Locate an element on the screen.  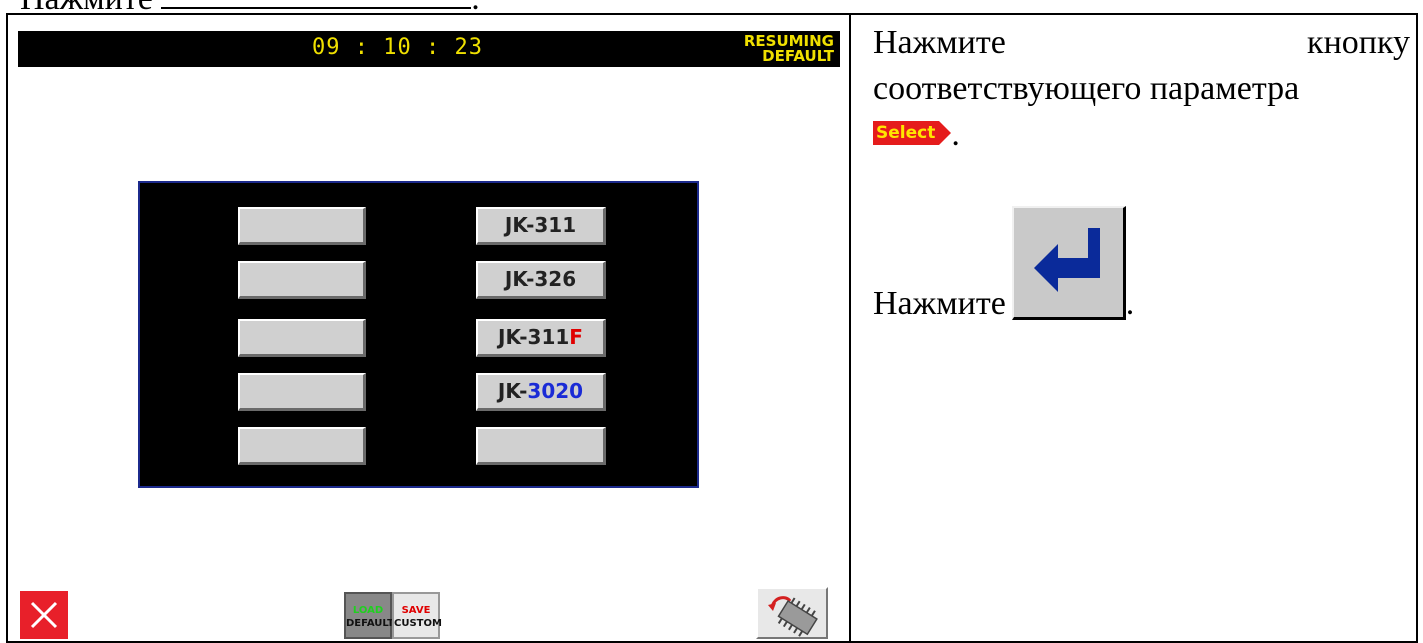
select-badge: Select is located at coordinates (912, 133).